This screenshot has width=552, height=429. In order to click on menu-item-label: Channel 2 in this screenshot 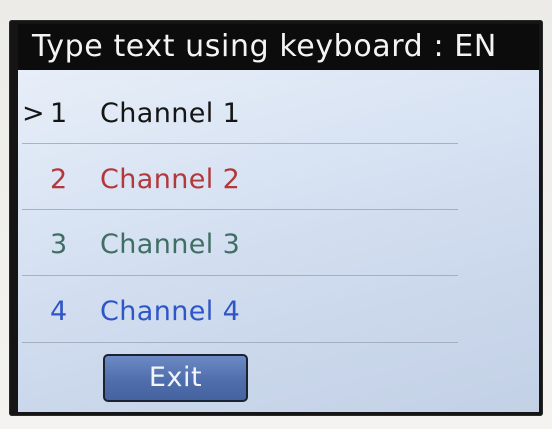, I will do `click(170, 179)`.